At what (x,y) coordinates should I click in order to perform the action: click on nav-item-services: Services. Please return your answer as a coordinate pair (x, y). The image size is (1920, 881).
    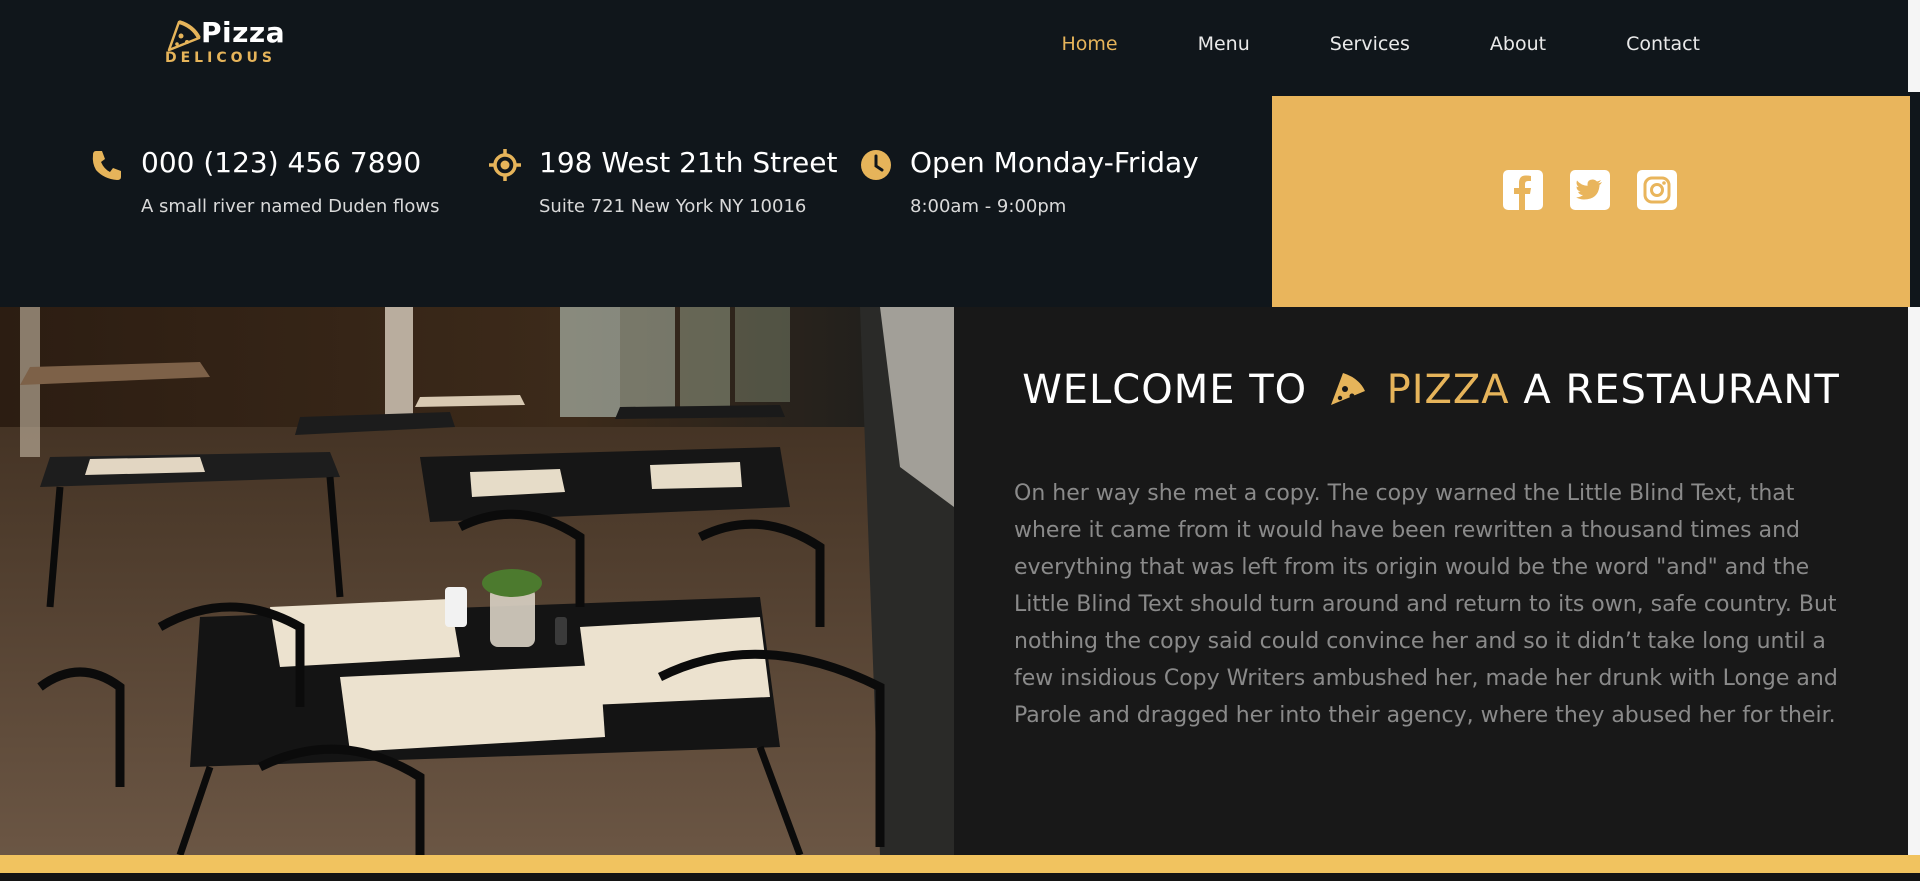
    Looking at the image, I should click on (1370, 44).